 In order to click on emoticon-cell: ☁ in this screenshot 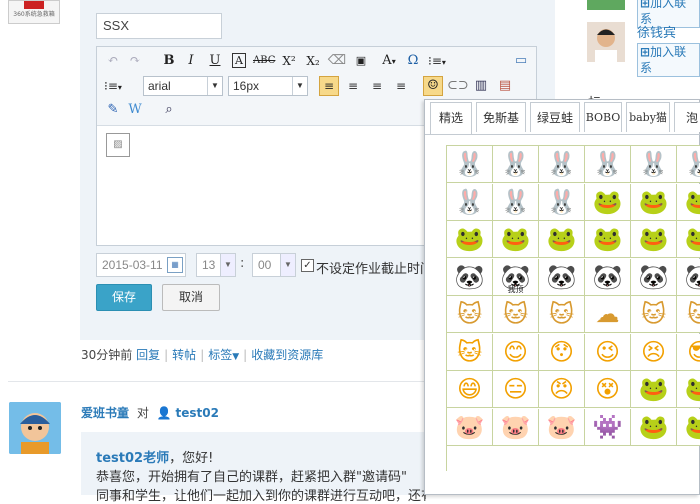, I will do `click(608, 314)`.